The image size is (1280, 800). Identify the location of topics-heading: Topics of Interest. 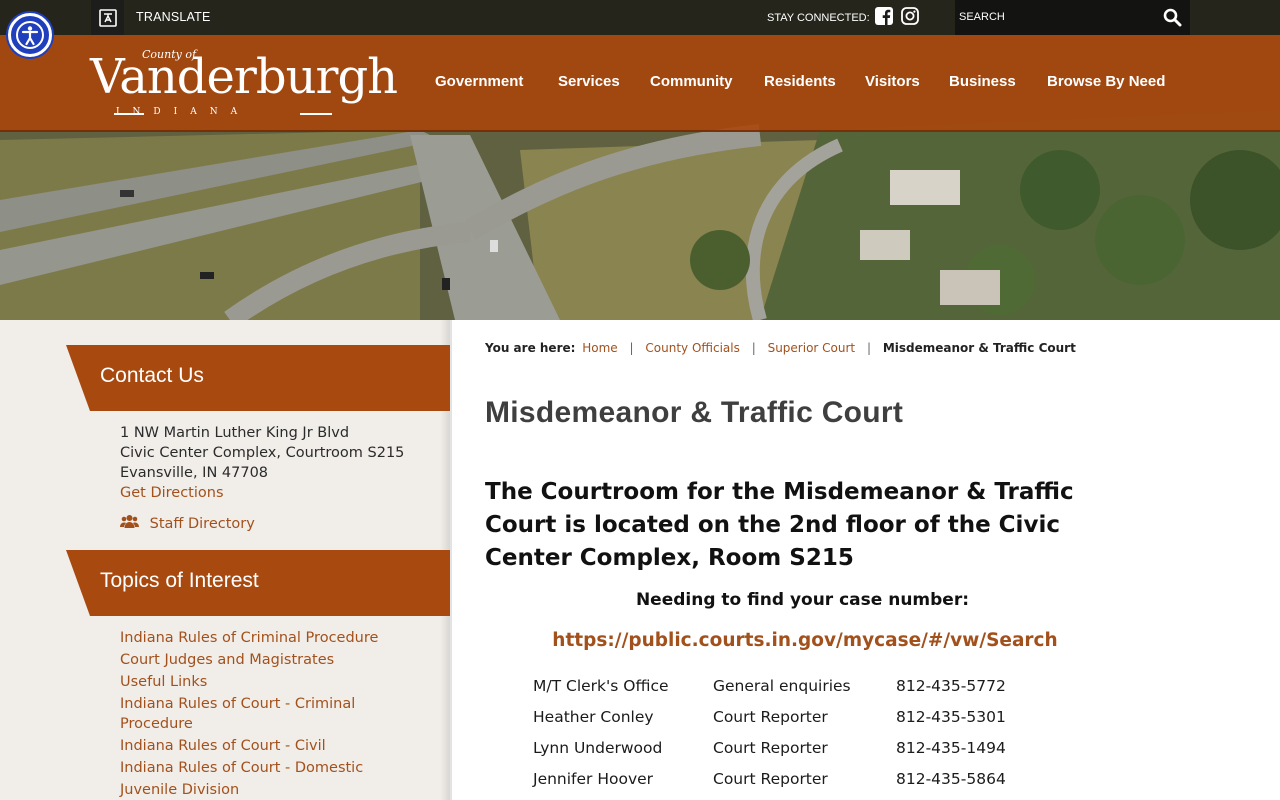
(258, 583).